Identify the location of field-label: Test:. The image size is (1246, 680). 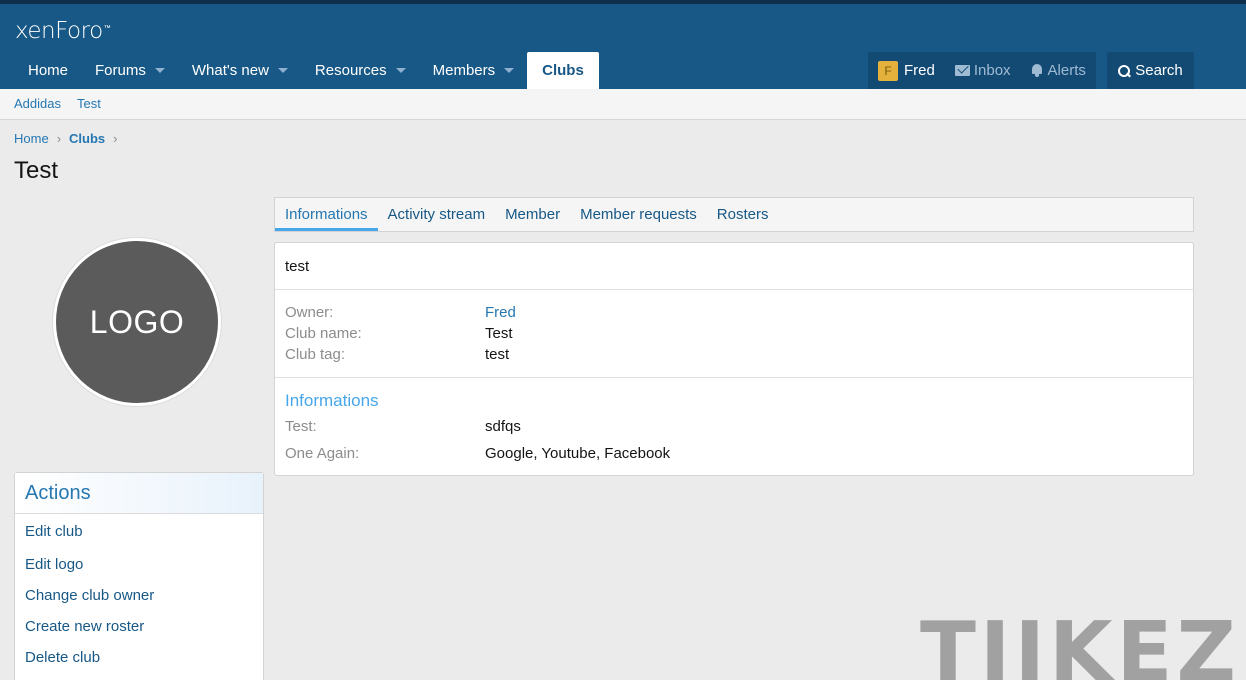
(301, 426).